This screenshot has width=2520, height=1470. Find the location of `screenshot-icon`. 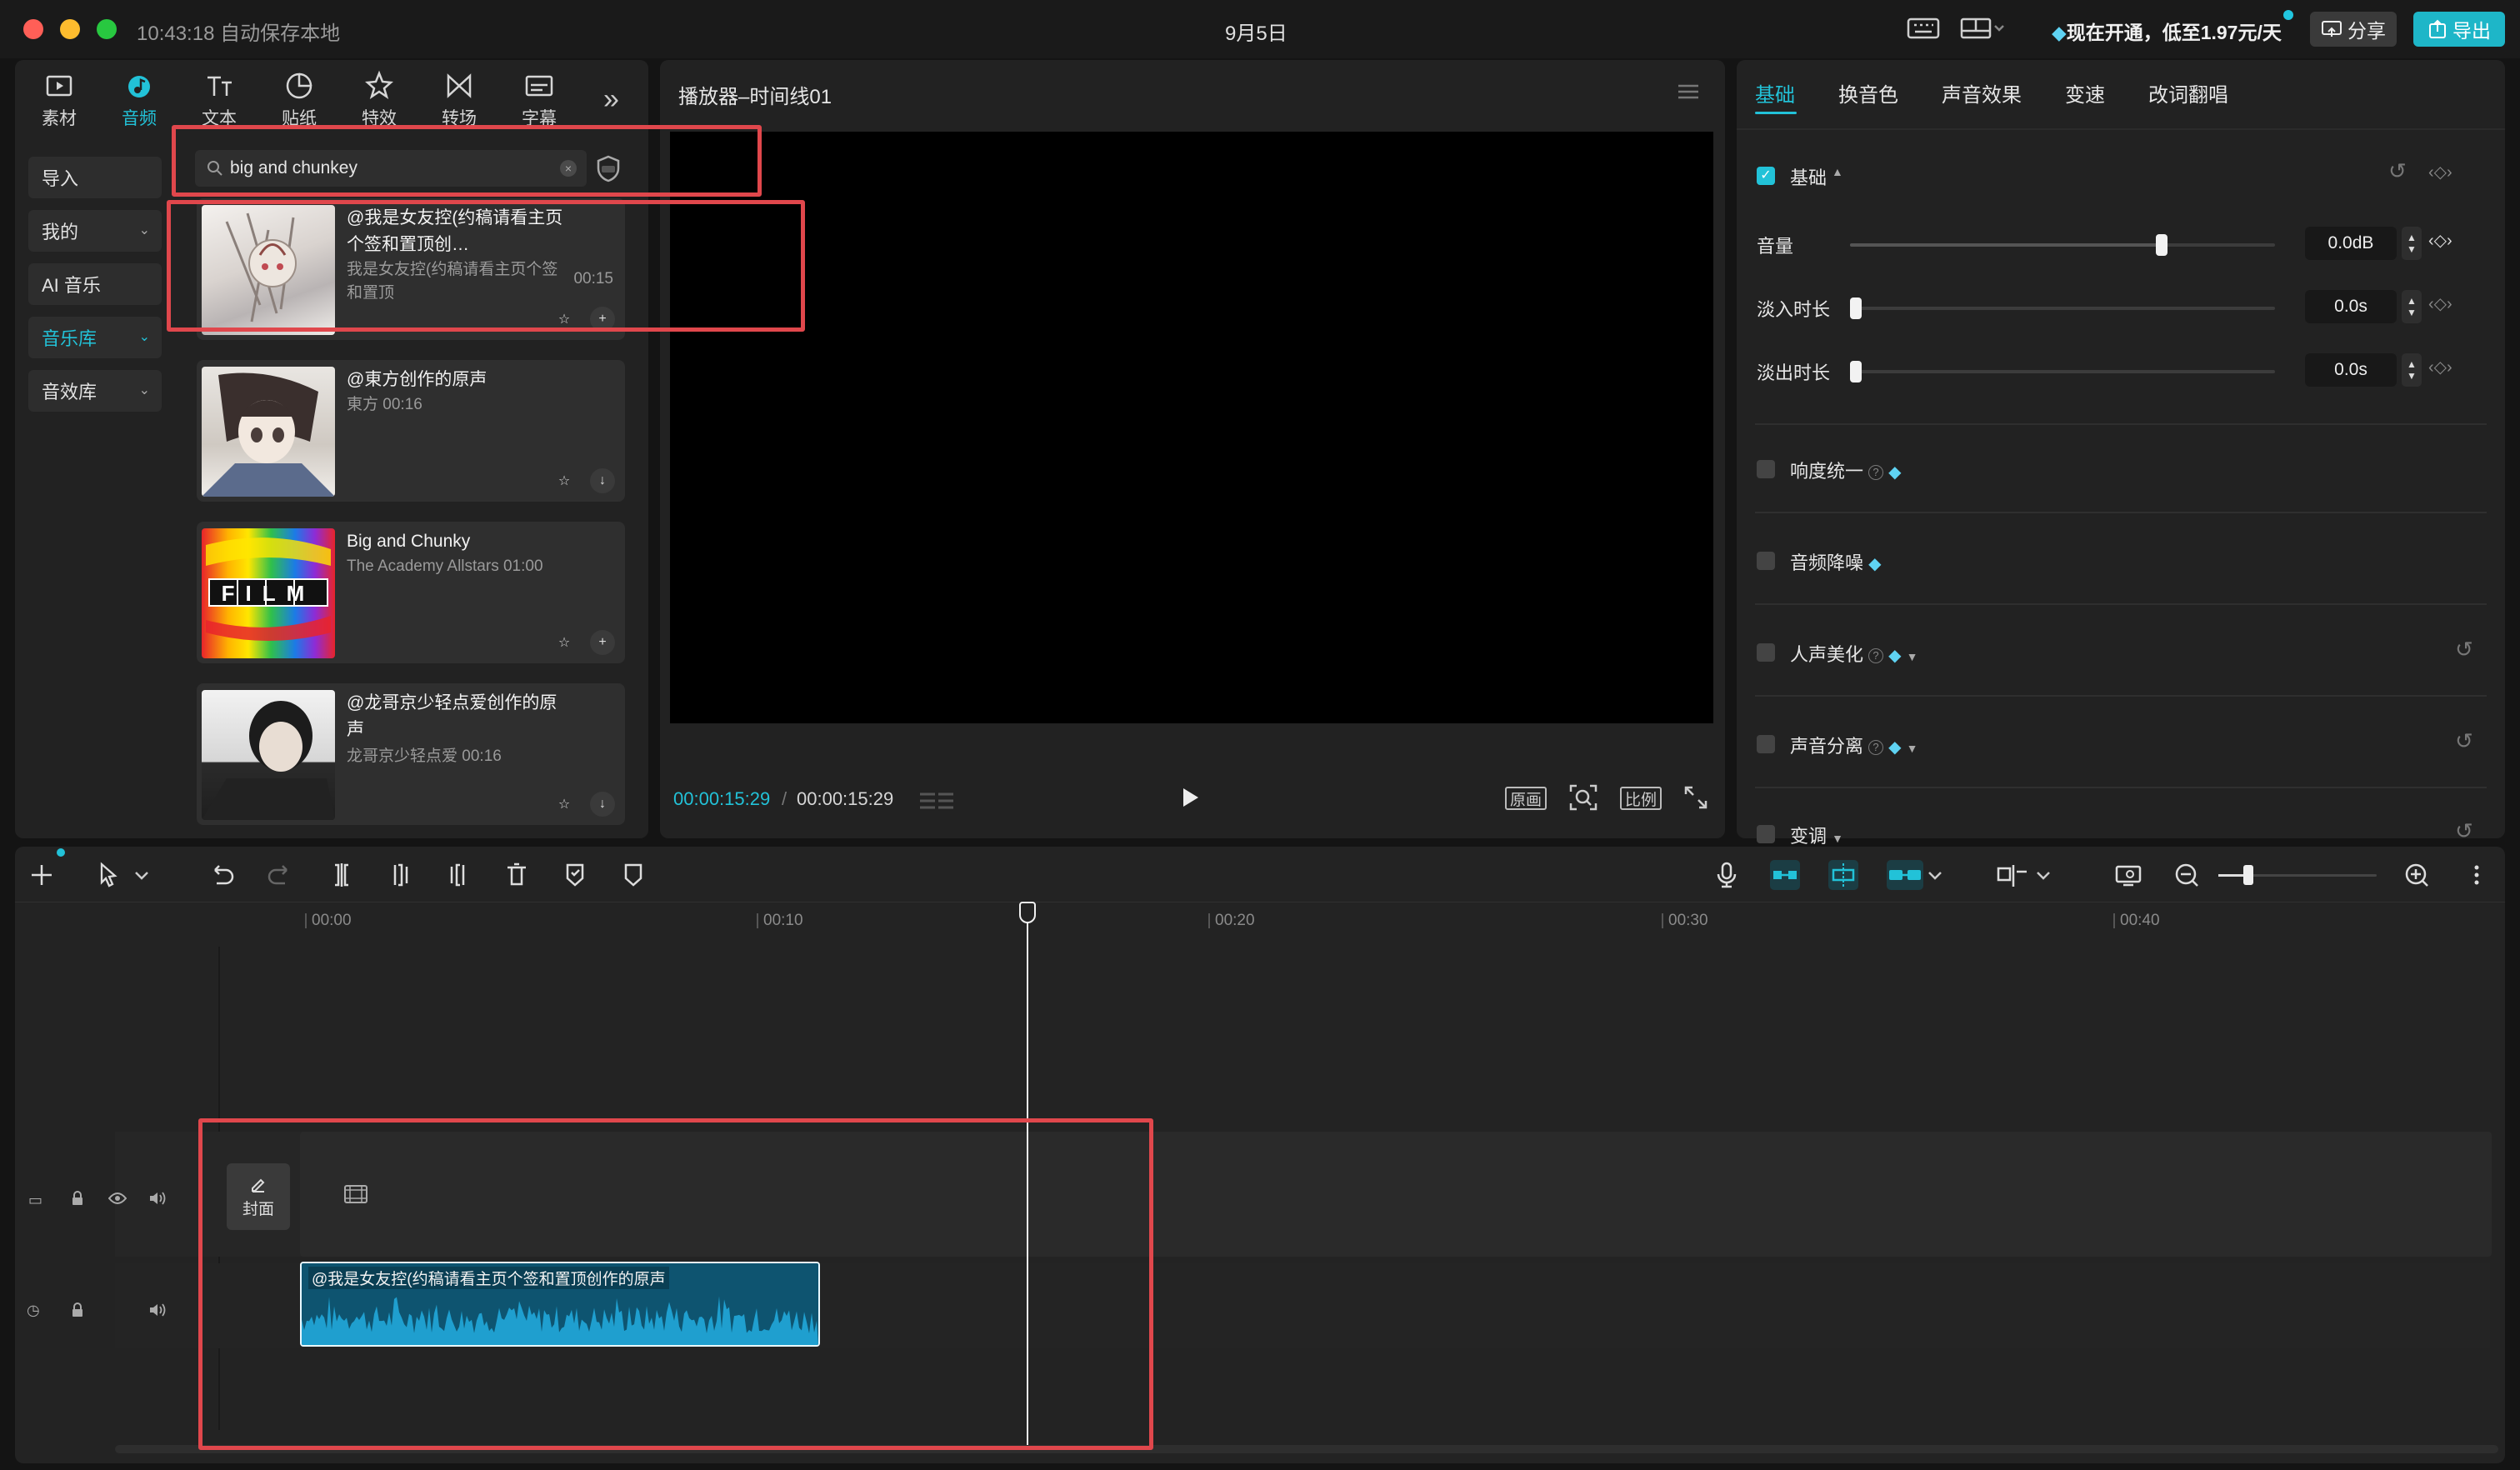

screenshot-icon is located at coordinates (2128, 875).